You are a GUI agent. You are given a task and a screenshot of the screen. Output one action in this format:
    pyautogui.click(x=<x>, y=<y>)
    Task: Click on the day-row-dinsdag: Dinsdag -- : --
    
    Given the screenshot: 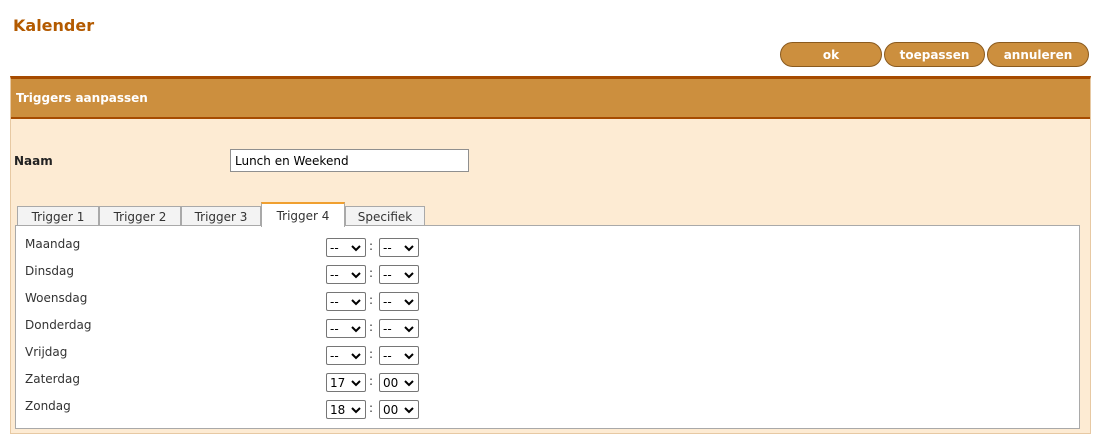 What is the action you would take?
    pyautogui.click(x=547, y=273)
    